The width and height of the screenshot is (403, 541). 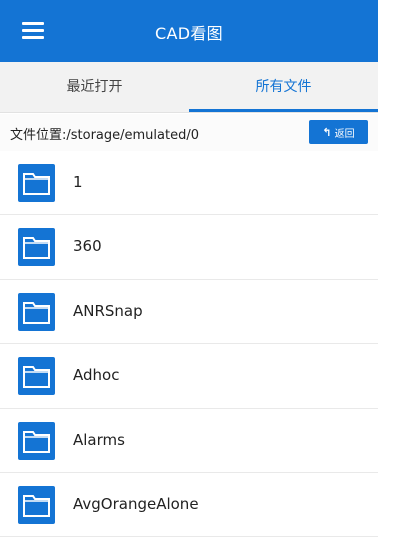 I want to click on tab-selected-indicator, so click(x=283, y=110).